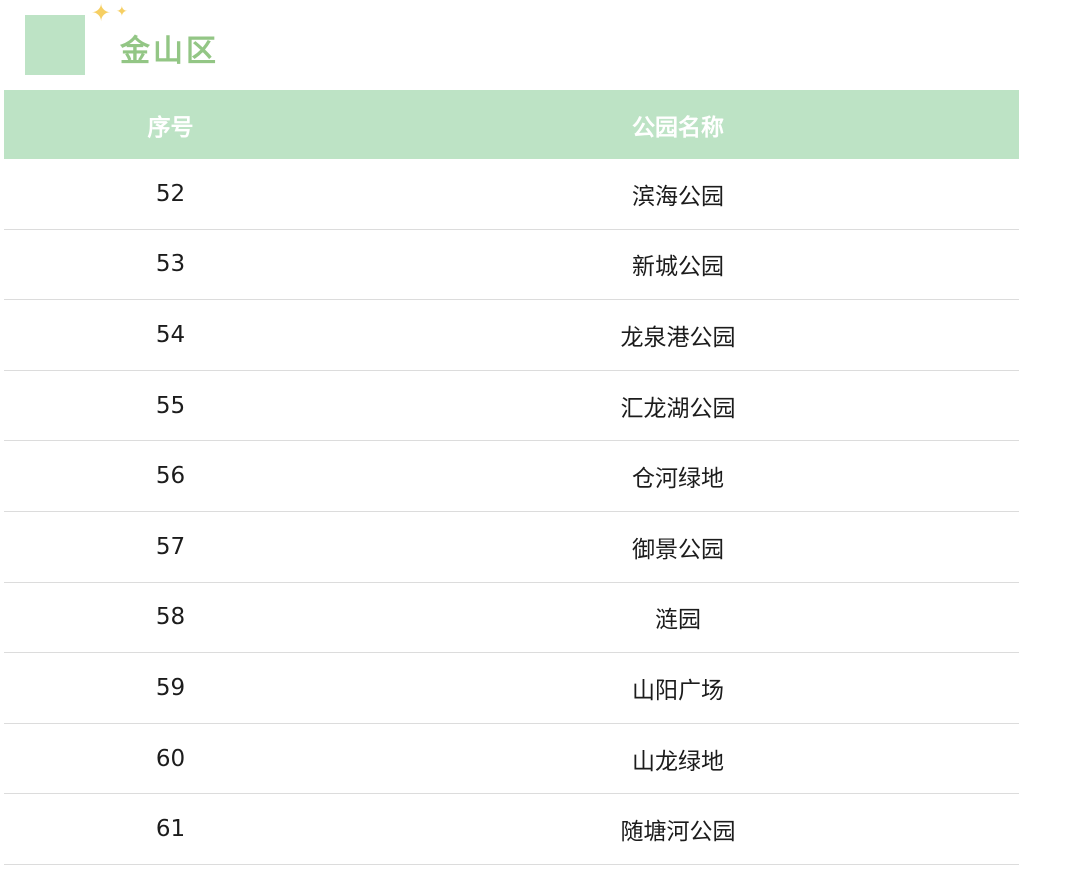 The image size is (1067, 879). I want to click on row-park-name: 仓河绿地, so click(678, 479).